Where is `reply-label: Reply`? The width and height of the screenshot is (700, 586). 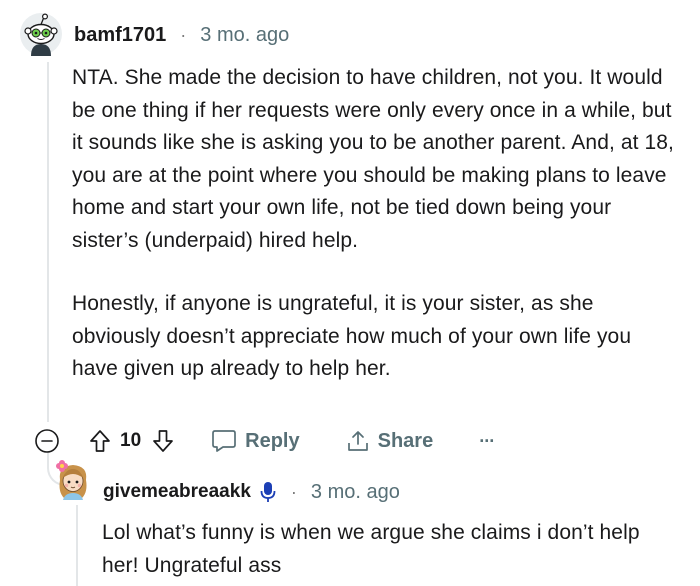 reply-label: Reply is located at coordinates (272, 440).